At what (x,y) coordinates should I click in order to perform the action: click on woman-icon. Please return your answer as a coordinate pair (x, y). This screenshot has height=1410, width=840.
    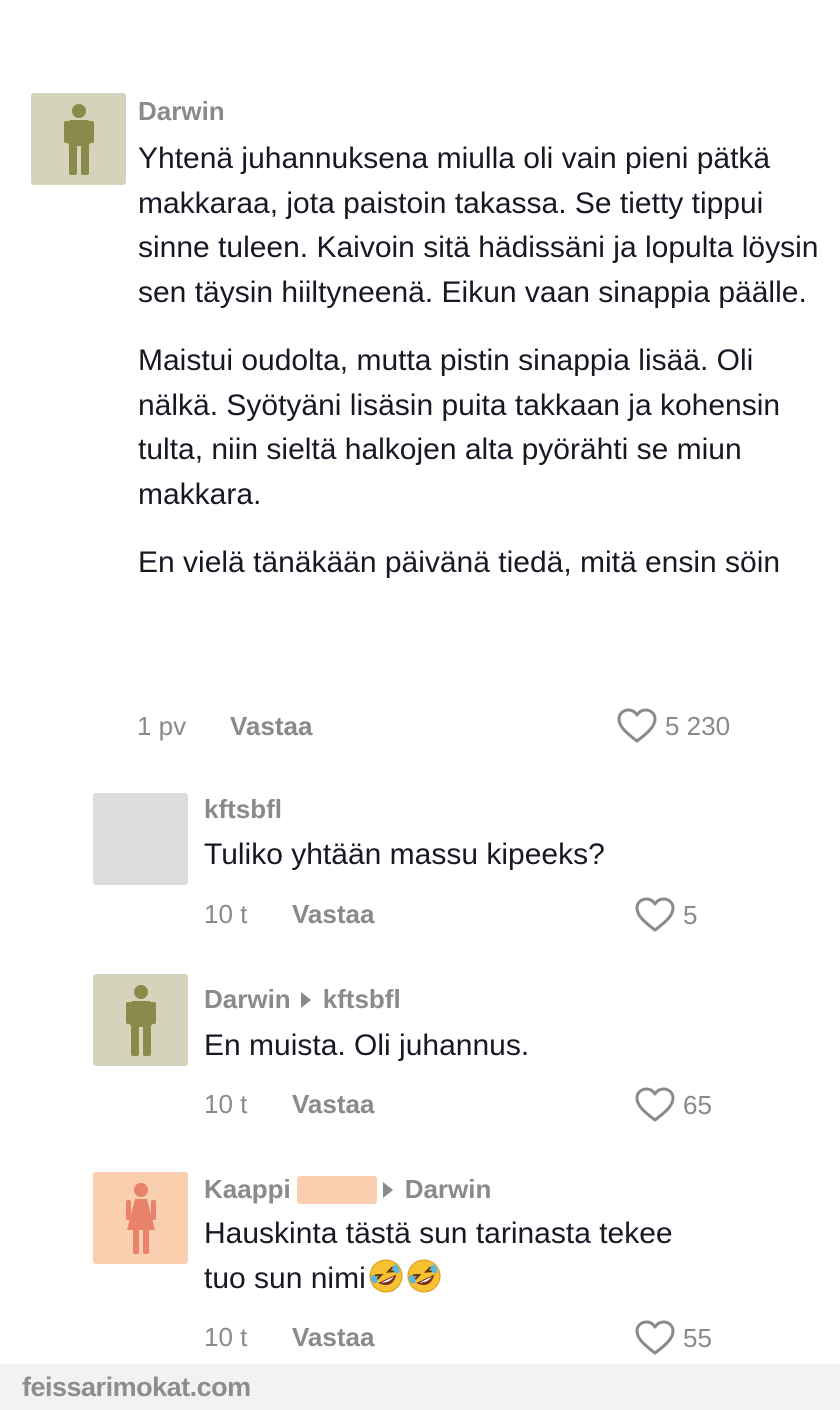
    Looking at the image, I should click on (140, 1218).